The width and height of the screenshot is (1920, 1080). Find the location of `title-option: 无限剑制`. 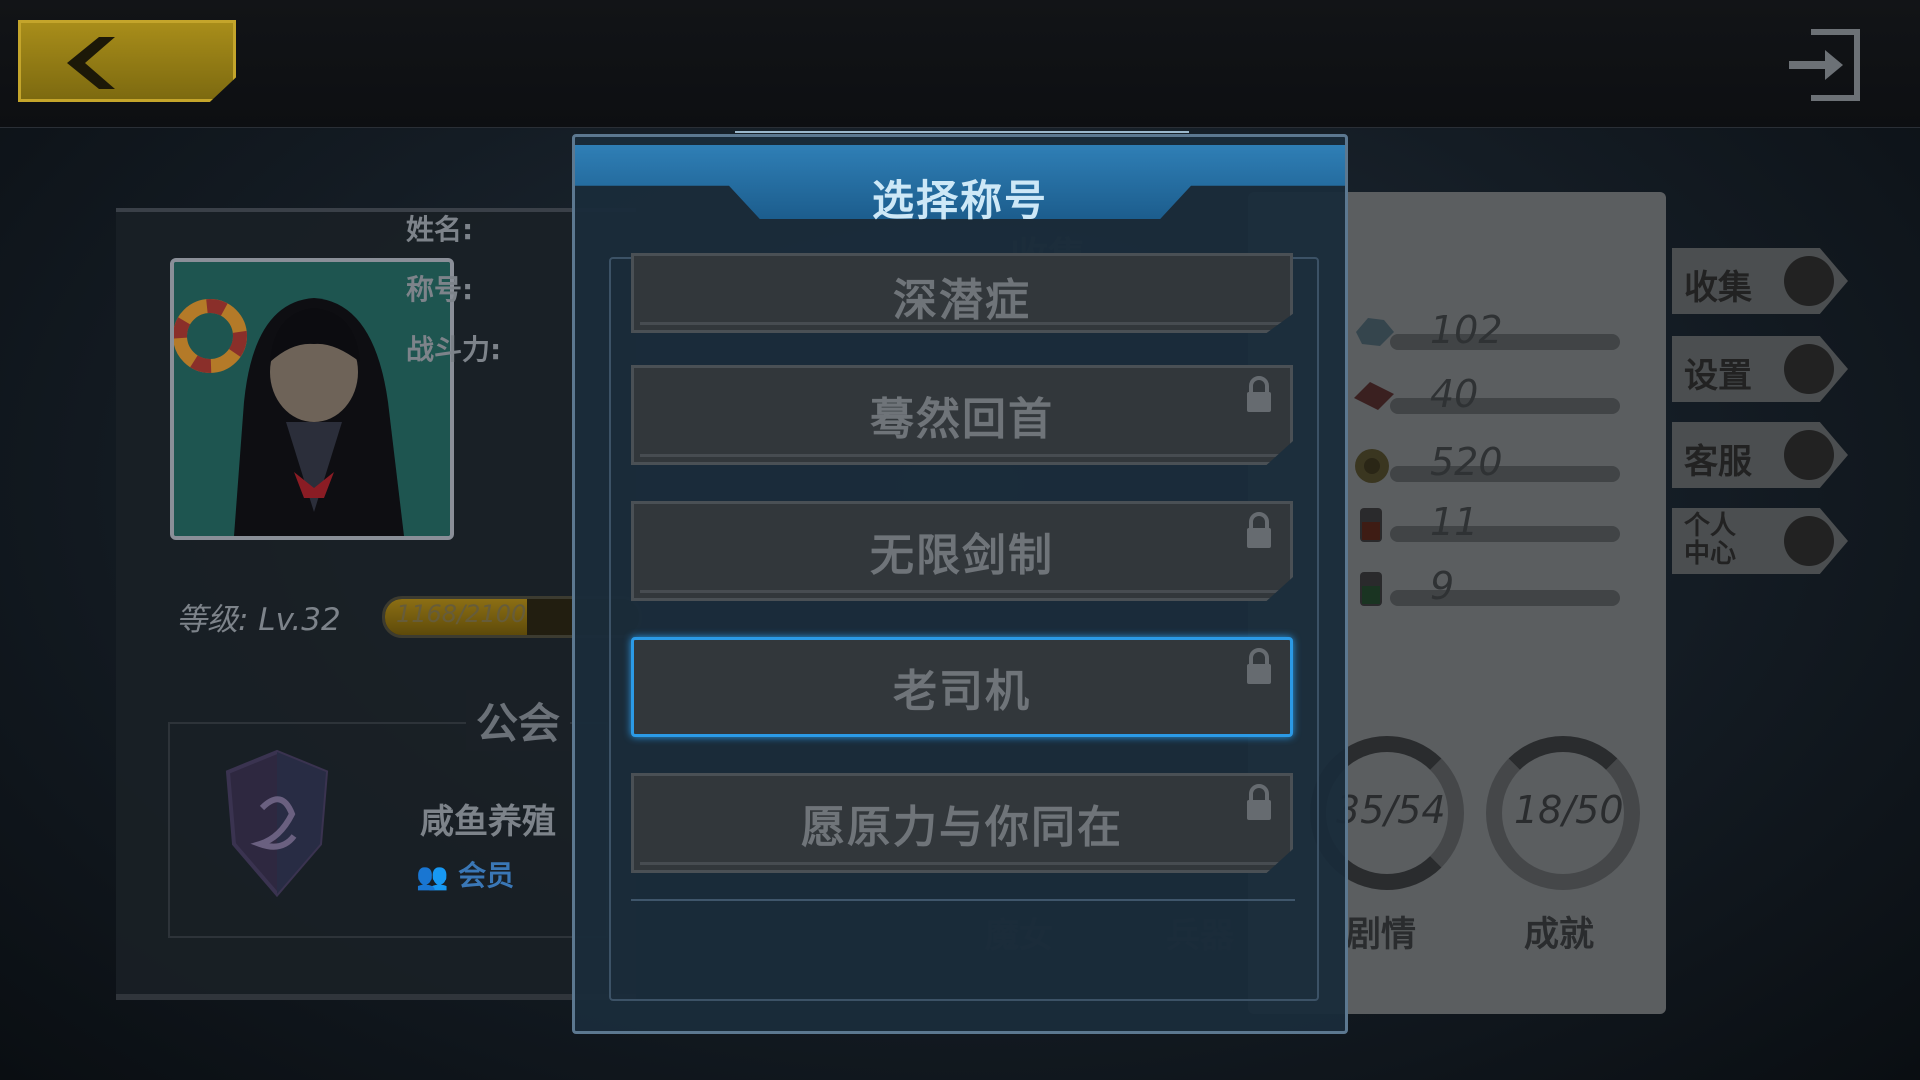

title-option: 无限剑制 is located at coordinates (962, 551).